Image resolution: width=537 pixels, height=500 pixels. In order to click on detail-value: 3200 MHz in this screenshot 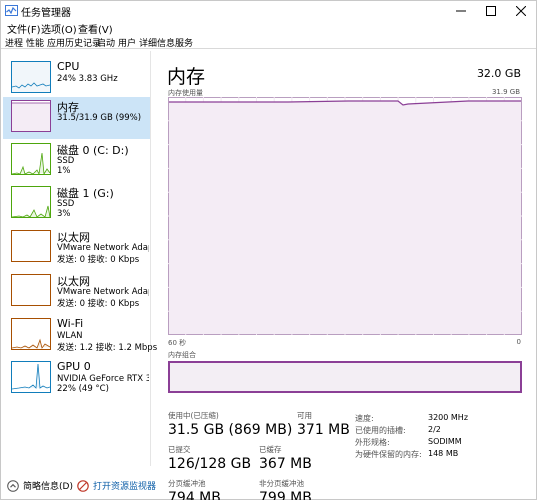, I will do `click(448, 417)`.